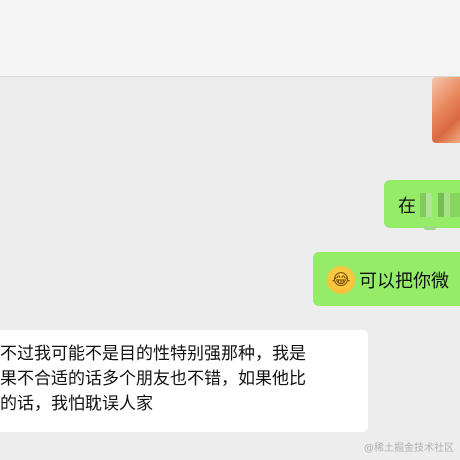 This screenshot has width=460, height=460. What do you see at coordinates (409, 448) in the screenshot?
I see `watermark: @稀土掘金技术社区` at bounding box center [409, 448].